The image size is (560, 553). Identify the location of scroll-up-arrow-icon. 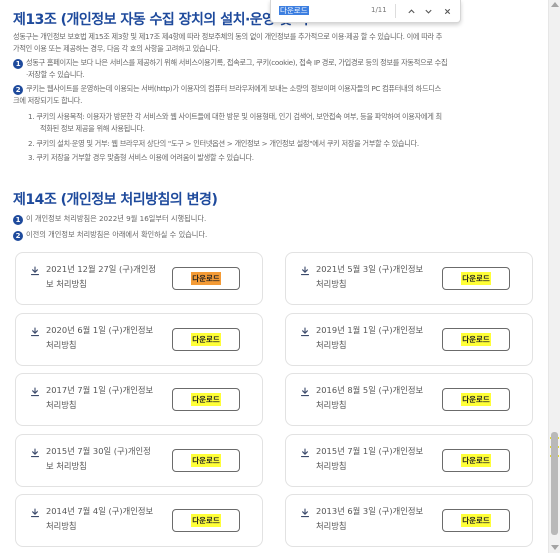
(555, 4).